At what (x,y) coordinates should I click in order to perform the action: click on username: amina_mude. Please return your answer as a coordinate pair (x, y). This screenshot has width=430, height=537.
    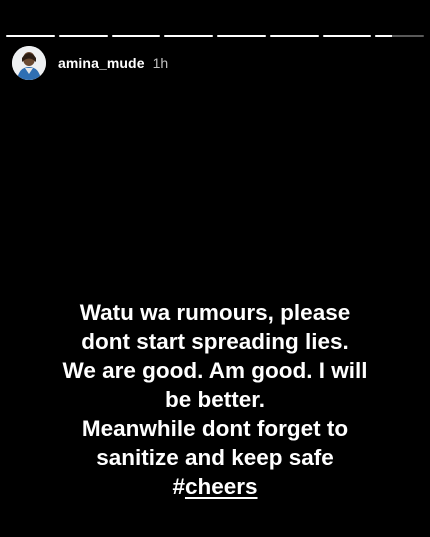
    Looking at the image, I should click on (101, 63).